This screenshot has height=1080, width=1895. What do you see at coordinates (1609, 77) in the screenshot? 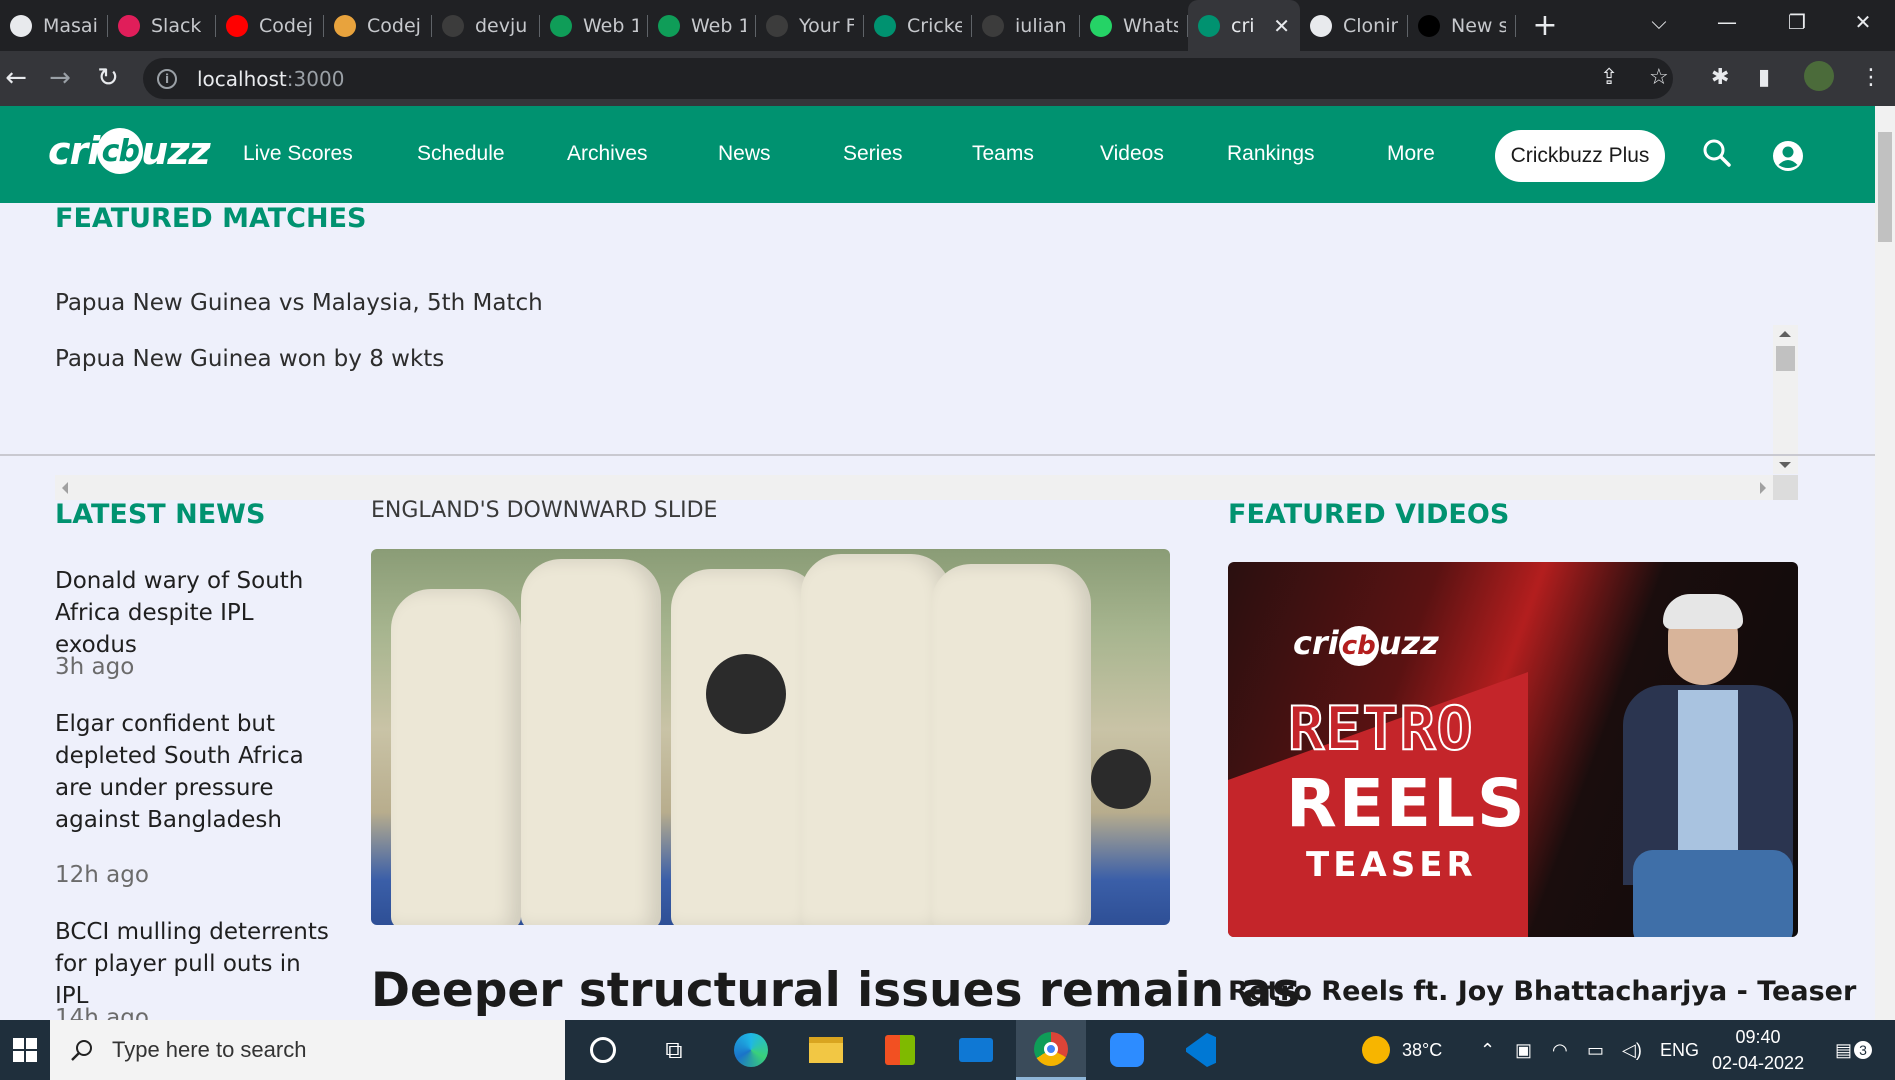
I see `share-icon: ⇪` at bounding box center [1609, 77].